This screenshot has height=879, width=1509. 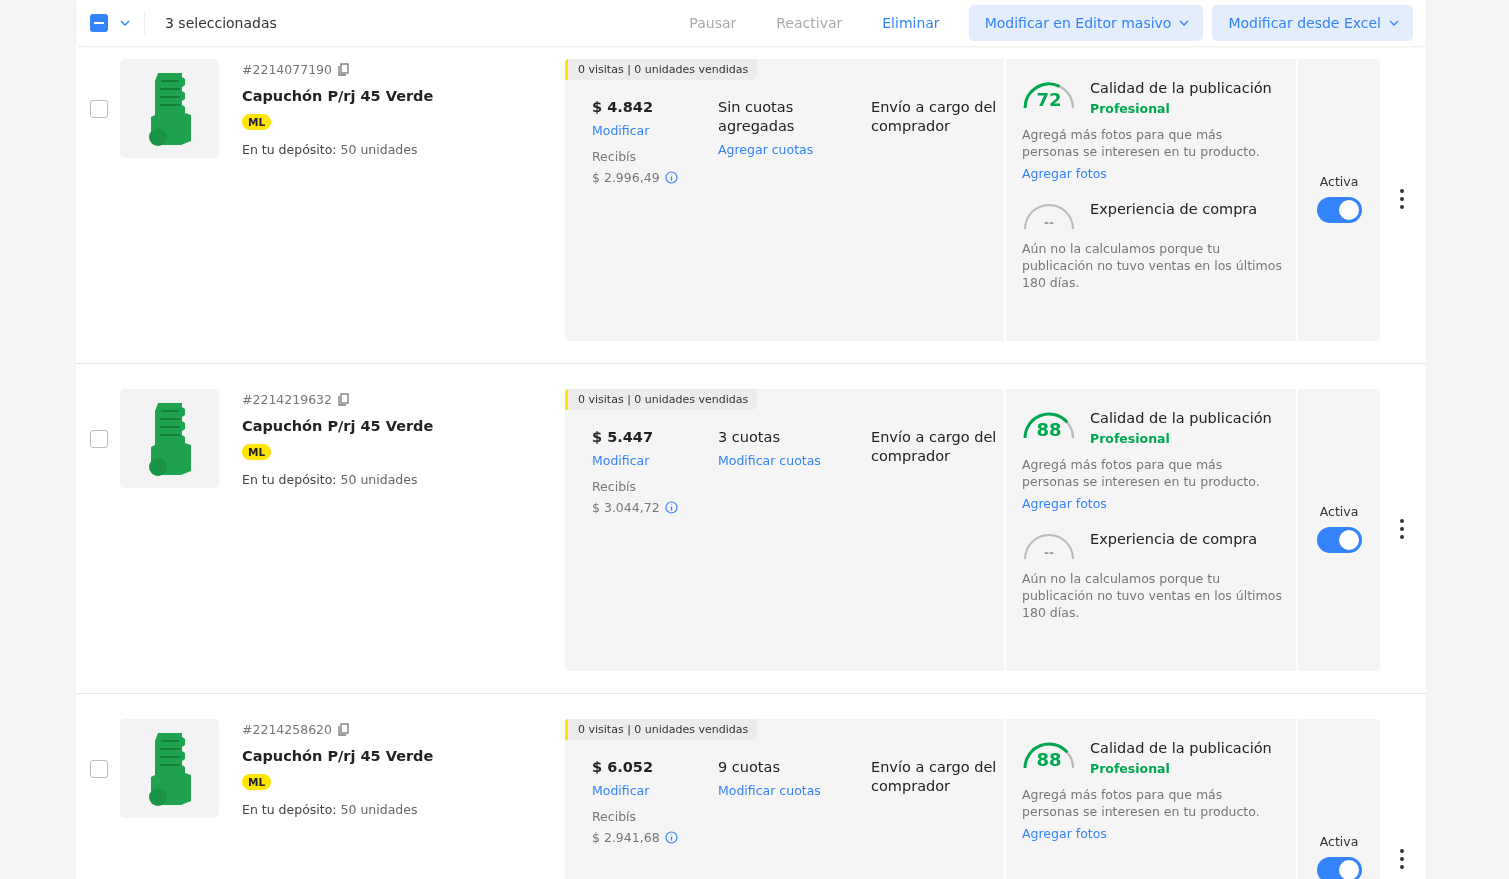 What do you see at coordinates (622, 107) in the screenshot?
I see `price: $ 4.842` at bounding box center [622, 107].